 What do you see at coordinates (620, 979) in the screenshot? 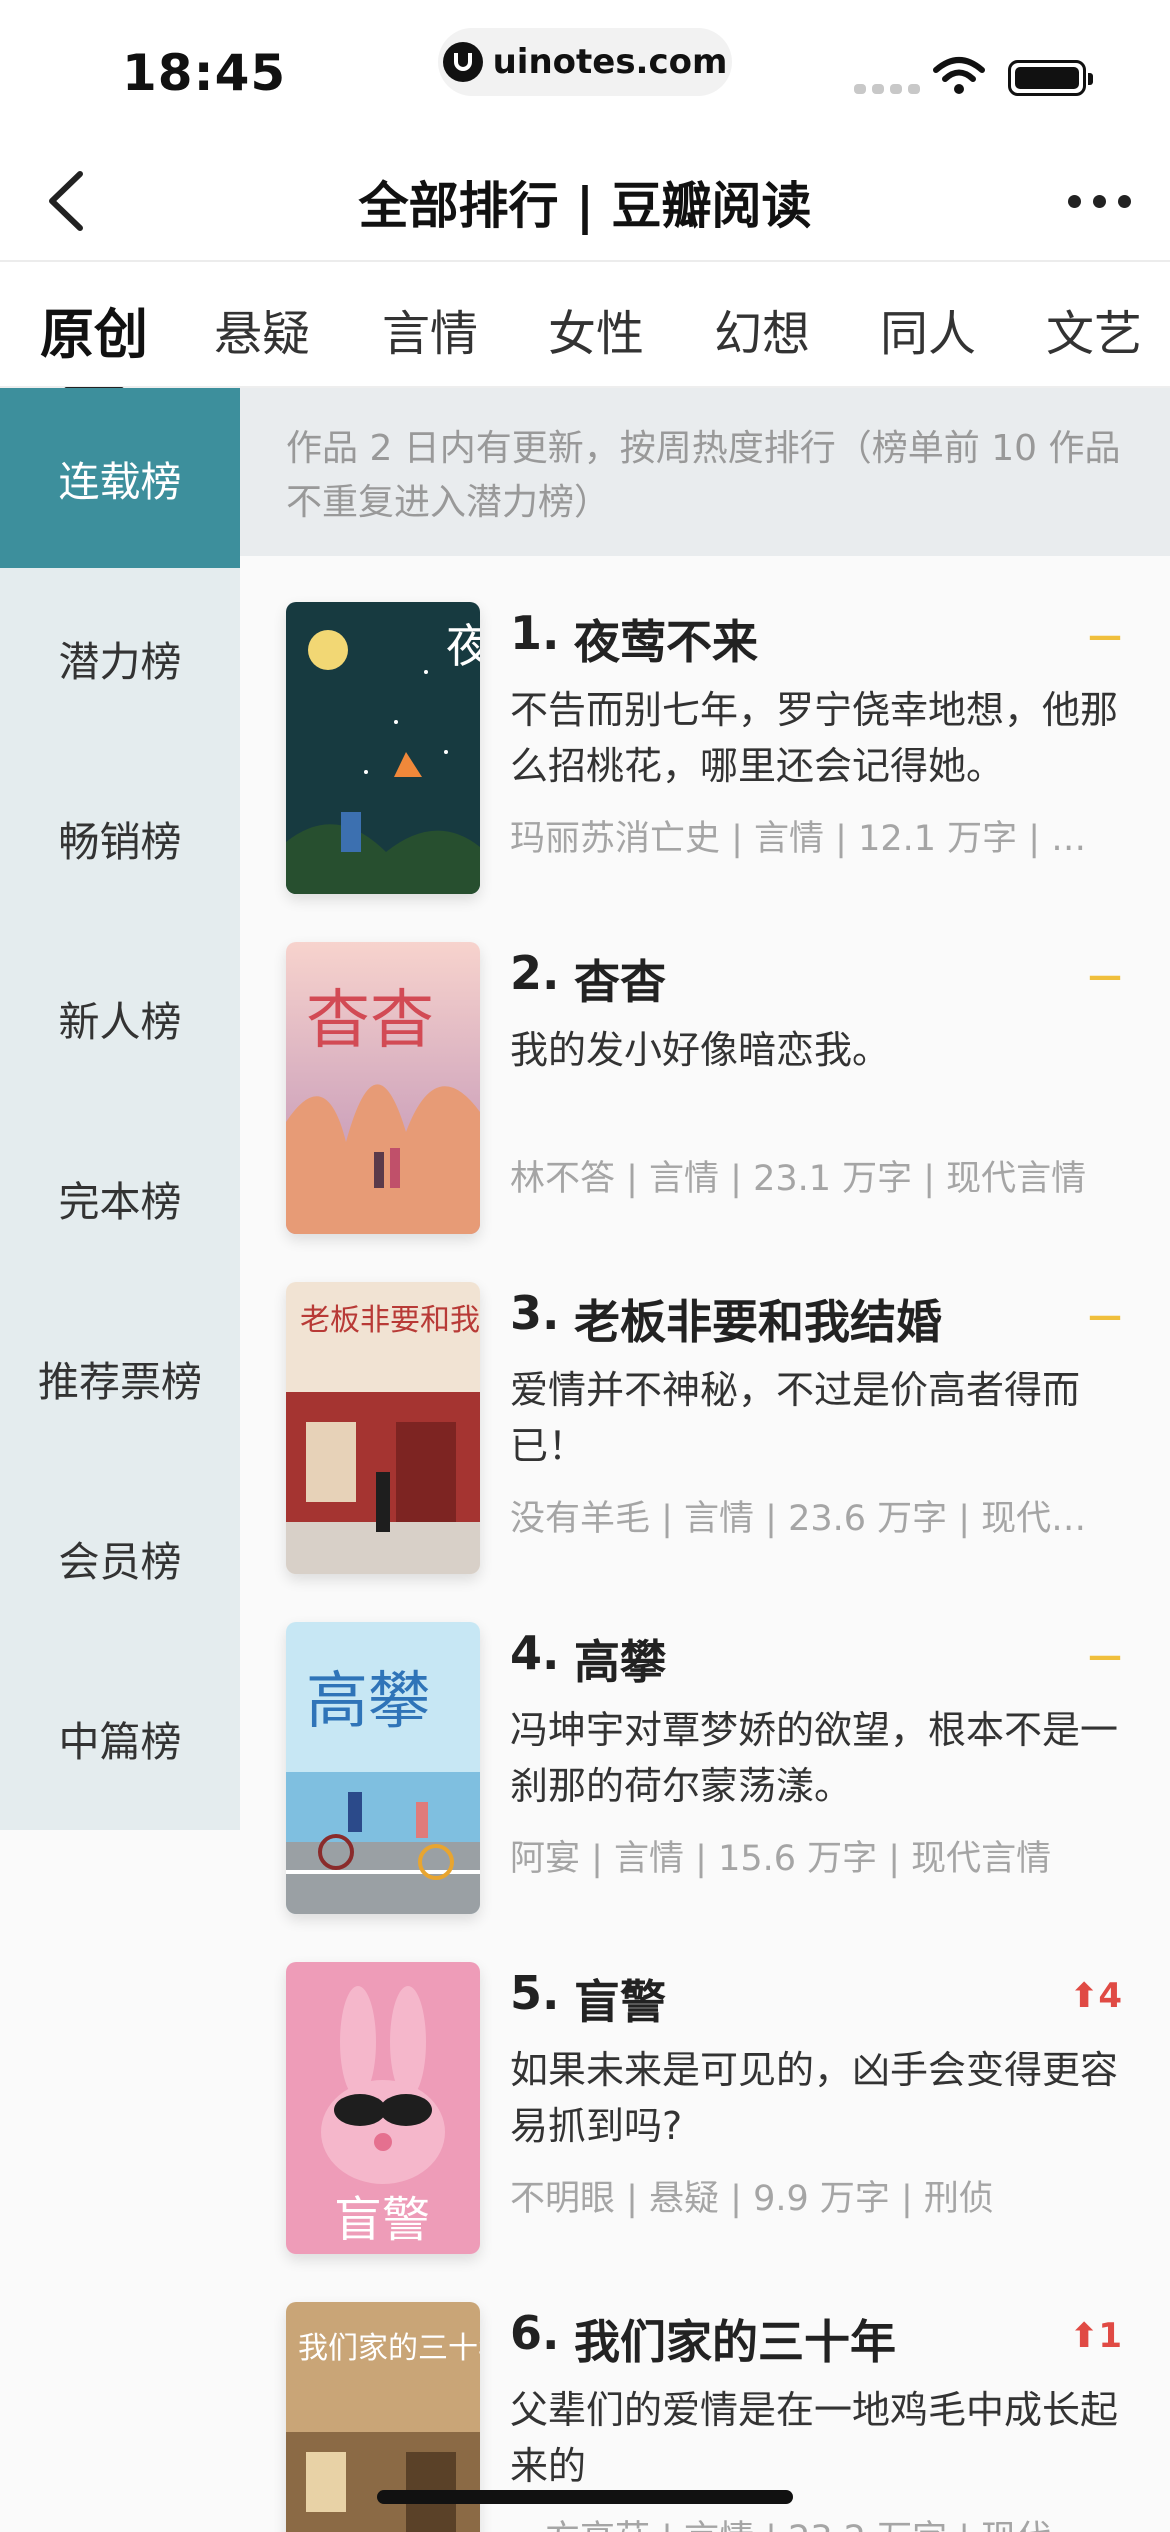
I see `book-title: 杳杳` at bounding box center [620, 979].